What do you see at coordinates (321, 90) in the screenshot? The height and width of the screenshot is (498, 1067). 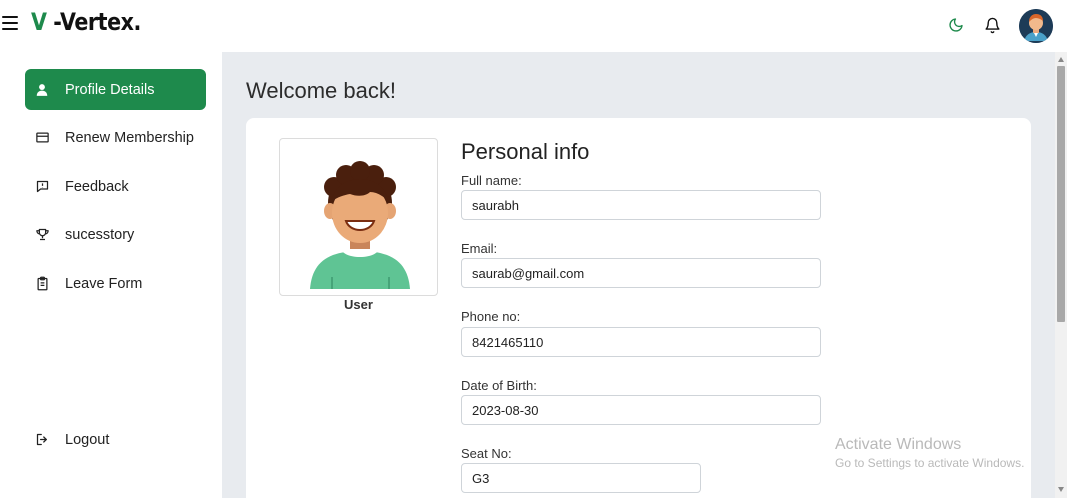 I see `page-title: Welcome back!` at bounding box center [321, 90].